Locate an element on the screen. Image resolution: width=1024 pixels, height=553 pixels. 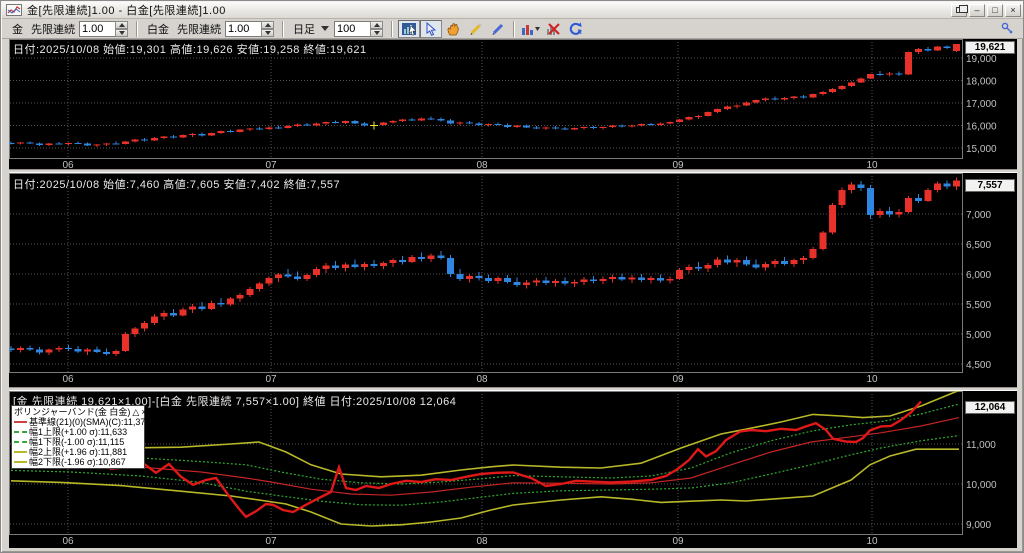
svg-text: 10,000 is located at coordinates (981, 485).